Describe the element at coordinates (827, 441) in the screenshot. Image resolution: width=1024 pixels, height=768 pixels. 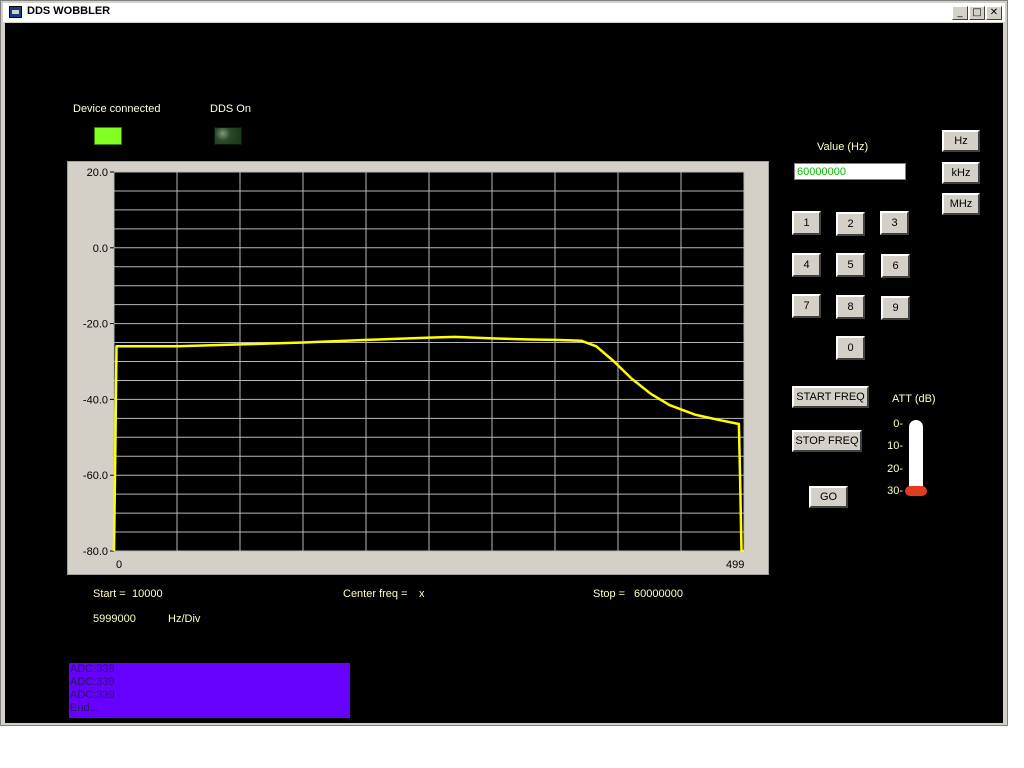
I see `stop-freq-button: STOP FREQ` at that location.